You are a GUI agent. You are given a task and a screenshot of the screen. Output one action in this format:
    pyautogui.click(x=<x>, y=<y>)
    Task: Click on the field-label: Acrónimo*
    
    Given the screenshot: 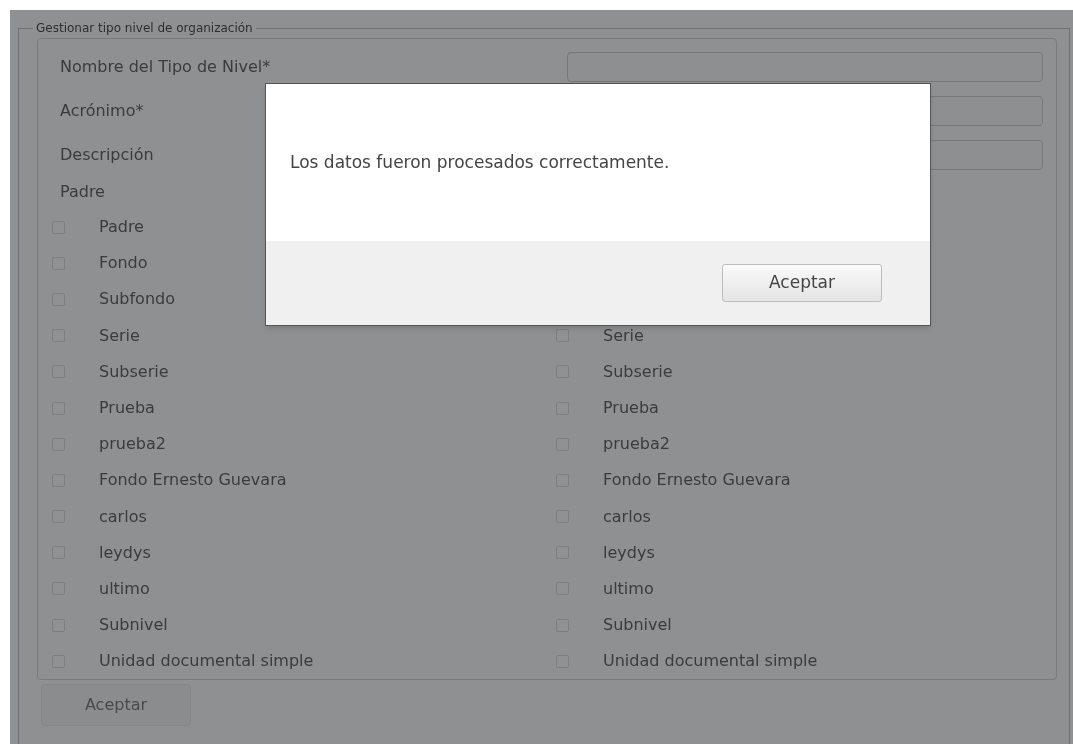 What is the action you would take?
    pyautogui.click(x=102, y=110)
    